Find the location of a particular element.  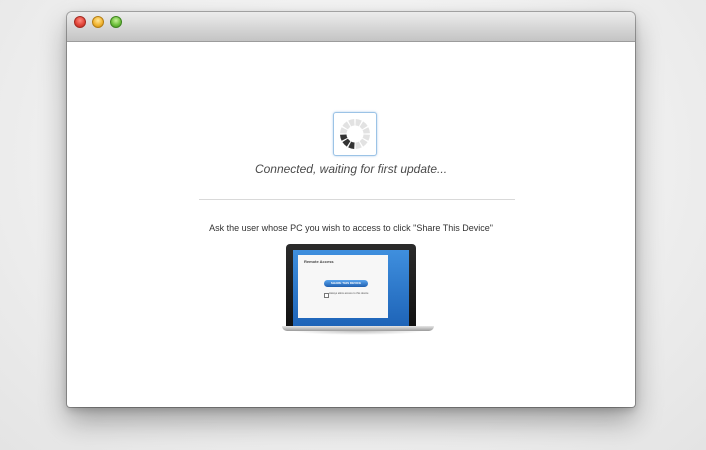

close-window-button is located at coordinates (80, 22).